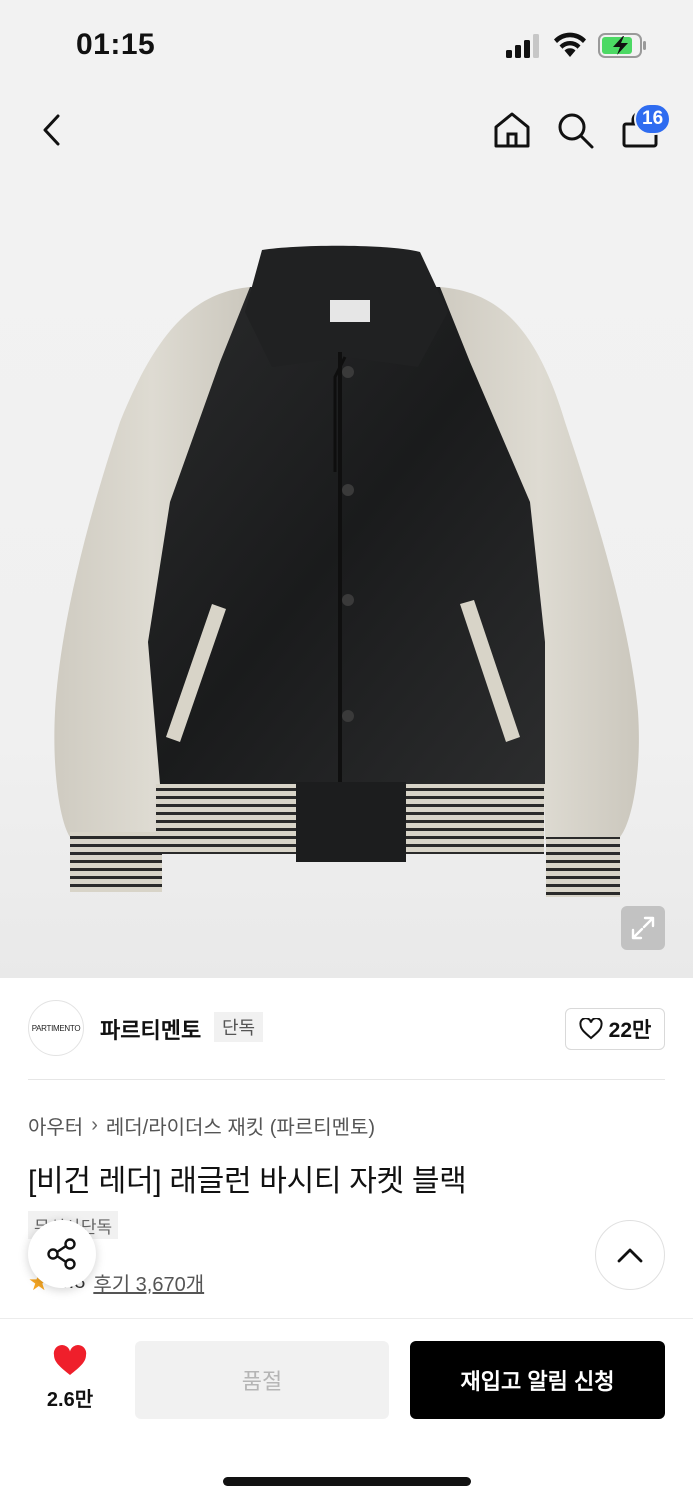 The width and height of the screenshot is (693, 1500). I want to click on home-icon, so click(512, 130).